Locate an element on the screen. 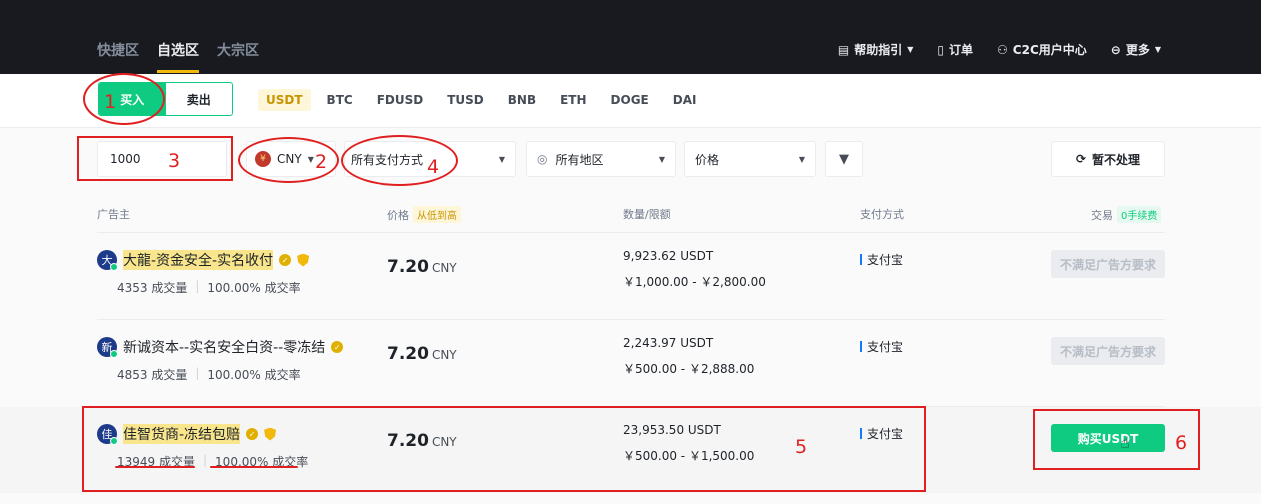 Image resolution: width=1261 pixels, height=504 pixels. coin-tab-dai: DAI is located at coordinates (685, 100).